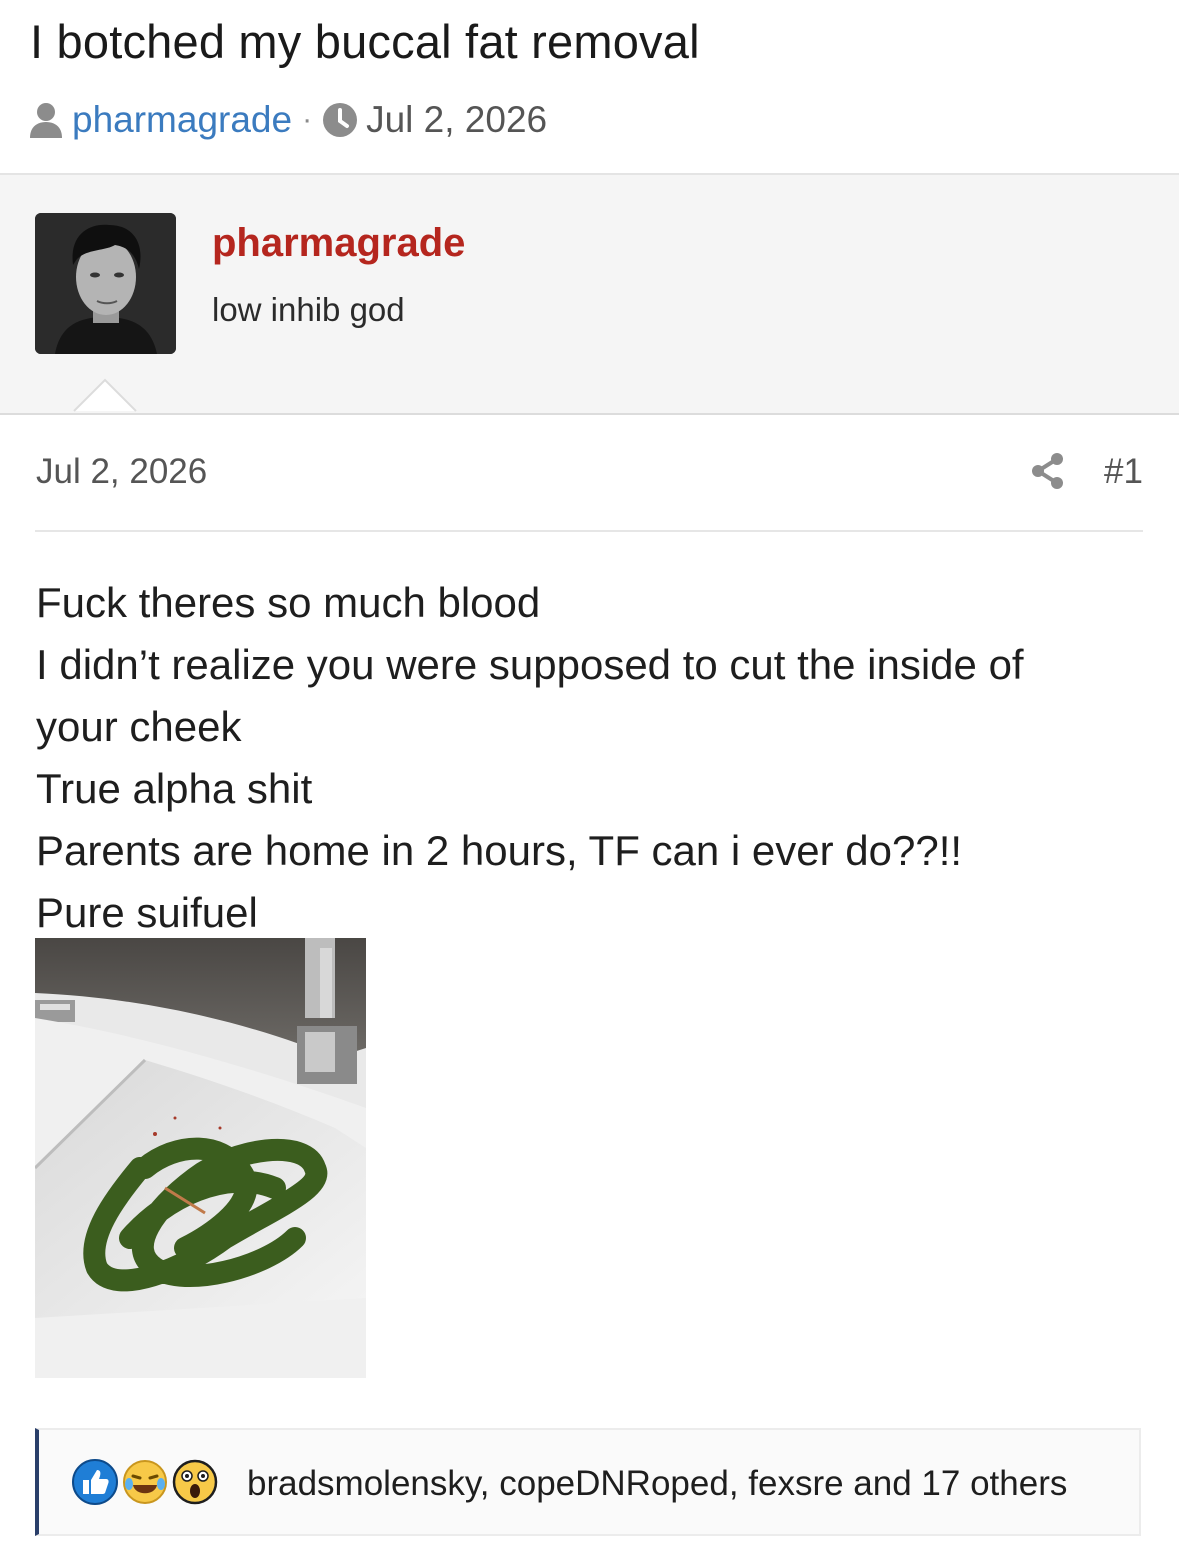 The image size is (1179, 1558). I want to click on reaction-icons, so click(146, 1482).